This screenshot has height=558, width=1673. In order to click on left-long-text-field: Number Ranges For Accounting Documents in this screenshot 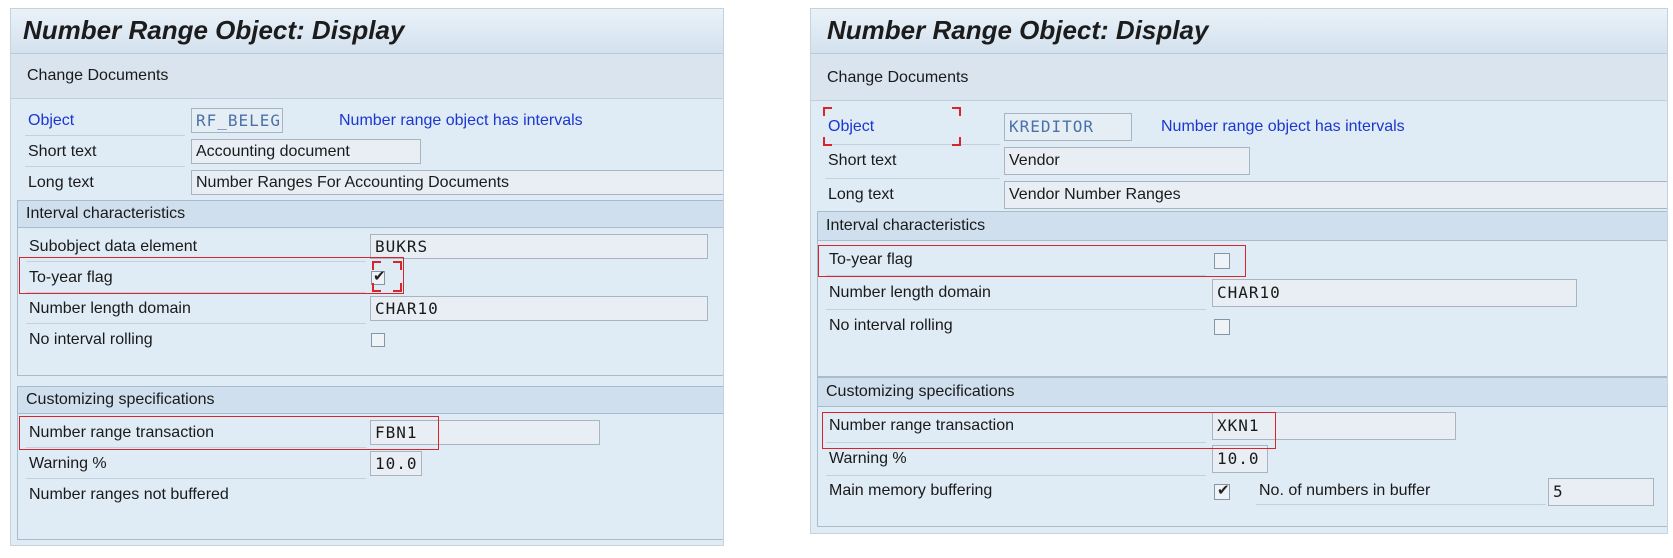, I will do `click(457, 182)`.